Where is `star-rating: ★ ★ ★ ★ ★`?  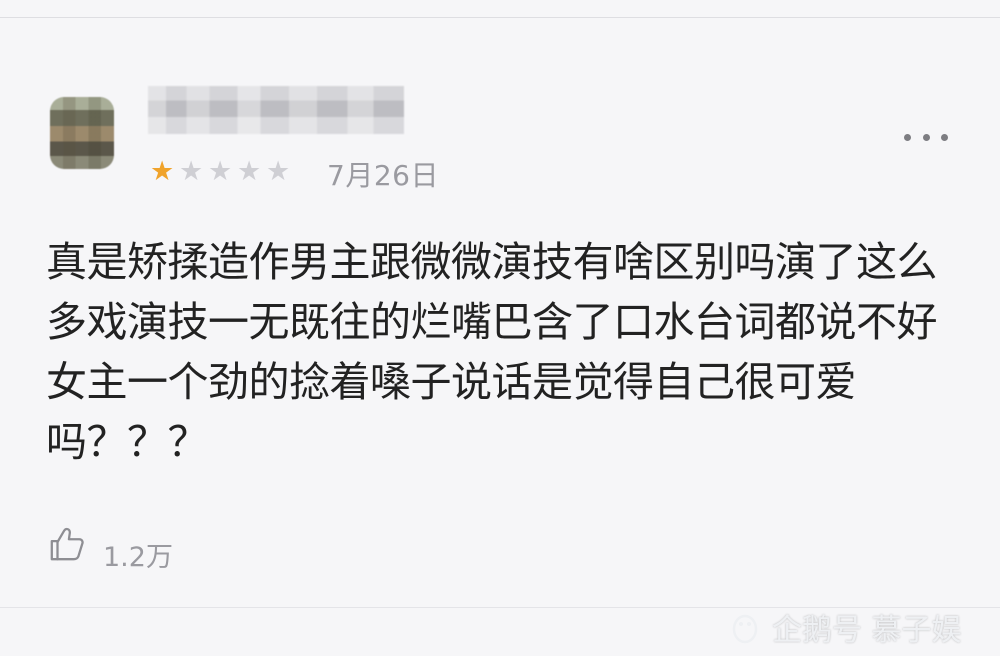
star-rating: ★ ★ ★ ★ ★ is located at coordinates (222, 172).